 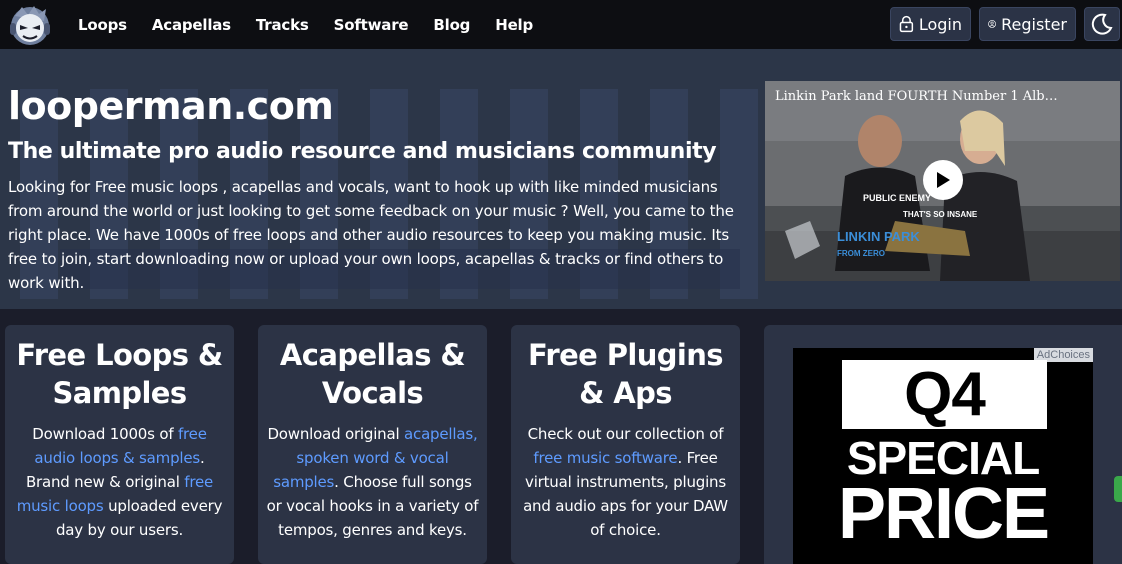 What do you see at coordinates (282, 25) in the screenshot?
I see `nav-tracks: Tracks` at bounding box center [282, 25].